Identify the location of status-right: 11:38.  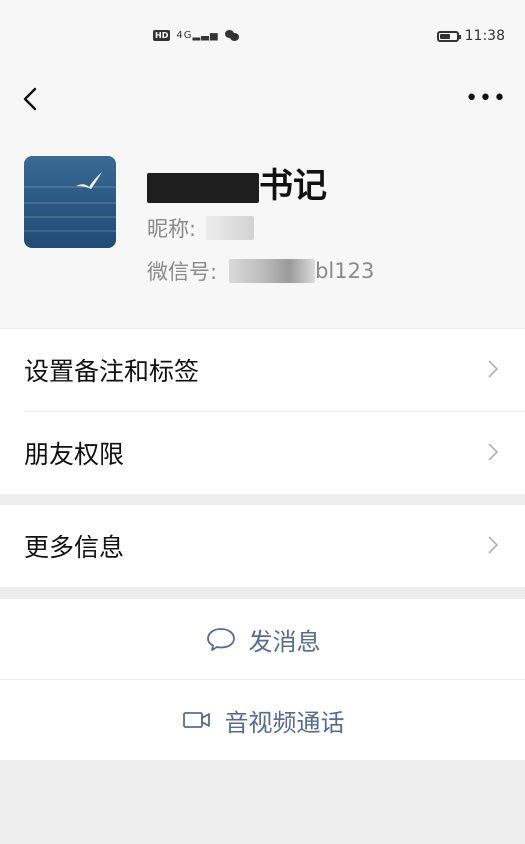
(470, 36).